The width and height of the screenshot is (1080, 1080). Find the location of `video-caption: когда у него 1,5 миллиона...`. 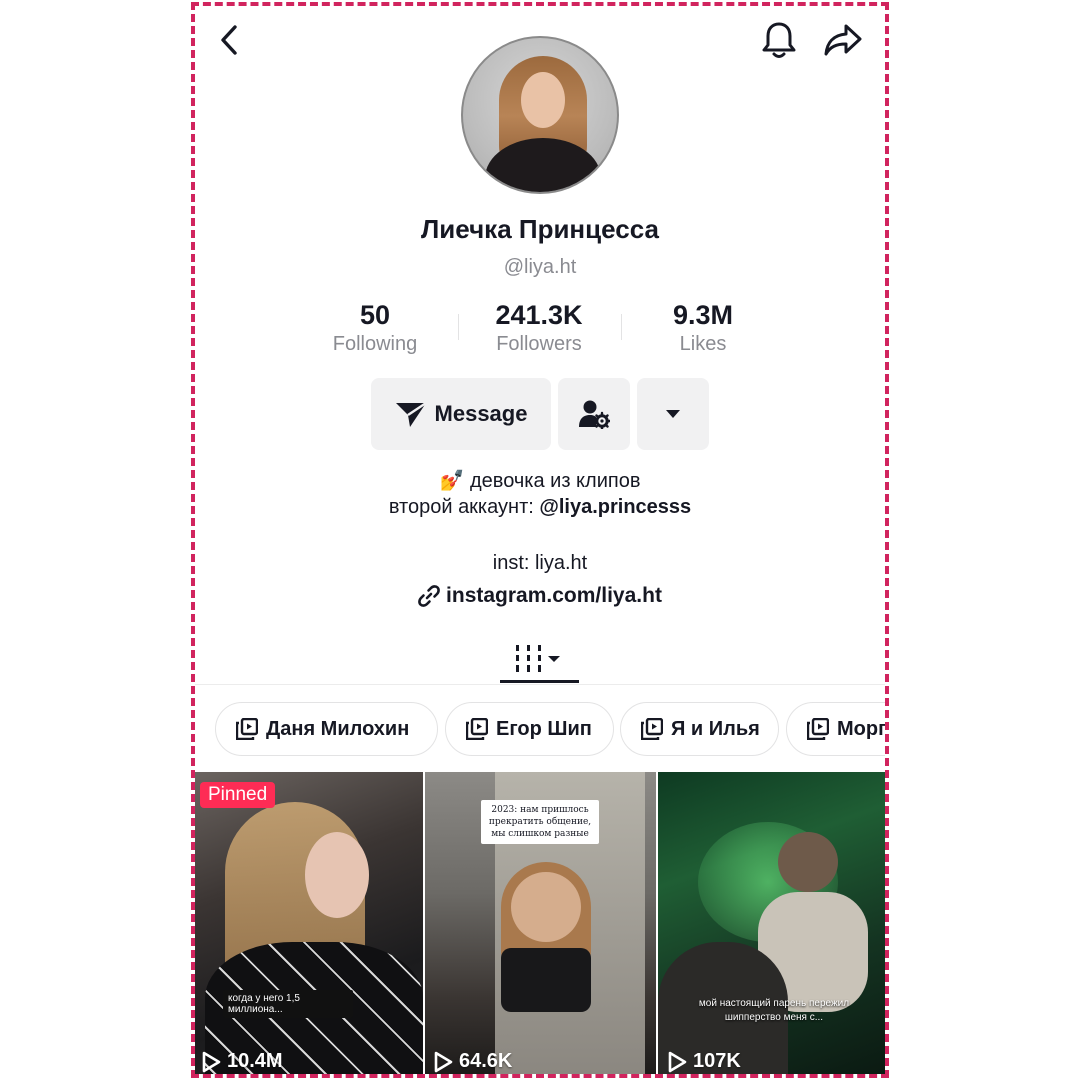

video-caption: когда у него 1,5 миллиона... is located at coordinates (288, 1004).